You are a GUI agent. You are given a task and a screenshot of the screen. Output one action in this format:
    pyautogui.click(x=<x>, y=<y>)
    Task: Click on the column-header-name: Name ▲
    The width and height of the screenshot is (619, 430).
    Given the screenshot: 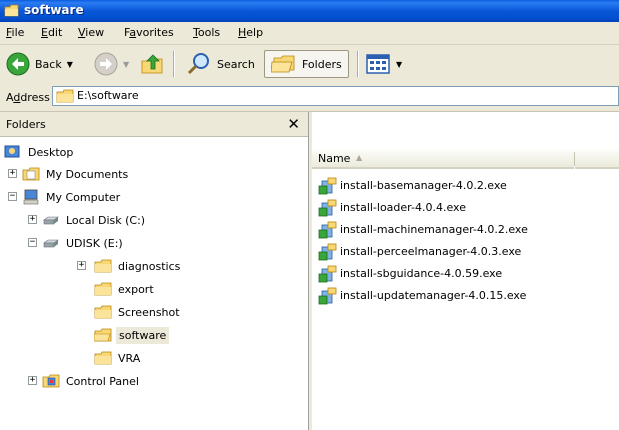 What is the action you would take?
    pyautogui.click(x=443, y=159)
    